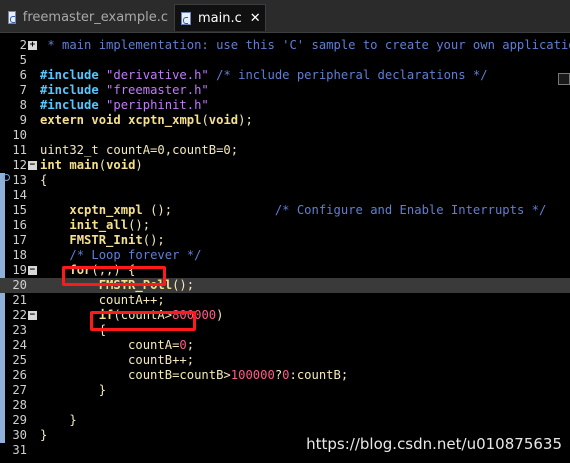 The image size is (570, 463). What do you see at coordinates (110, 345) in the screenshot?
I see `code-token: countA=` at bounding box center [110, 345].